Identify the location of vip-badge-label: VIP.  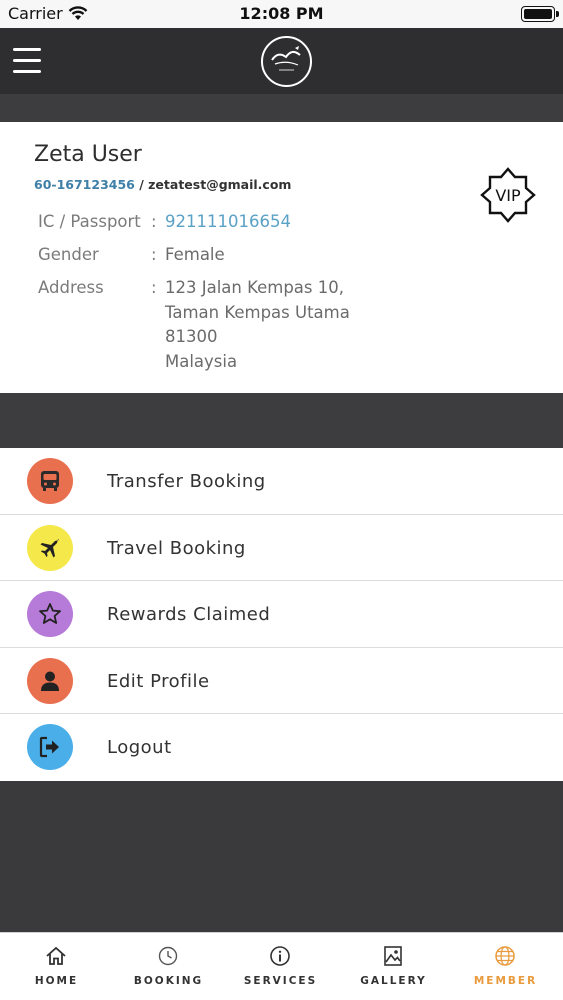
(508, 195).